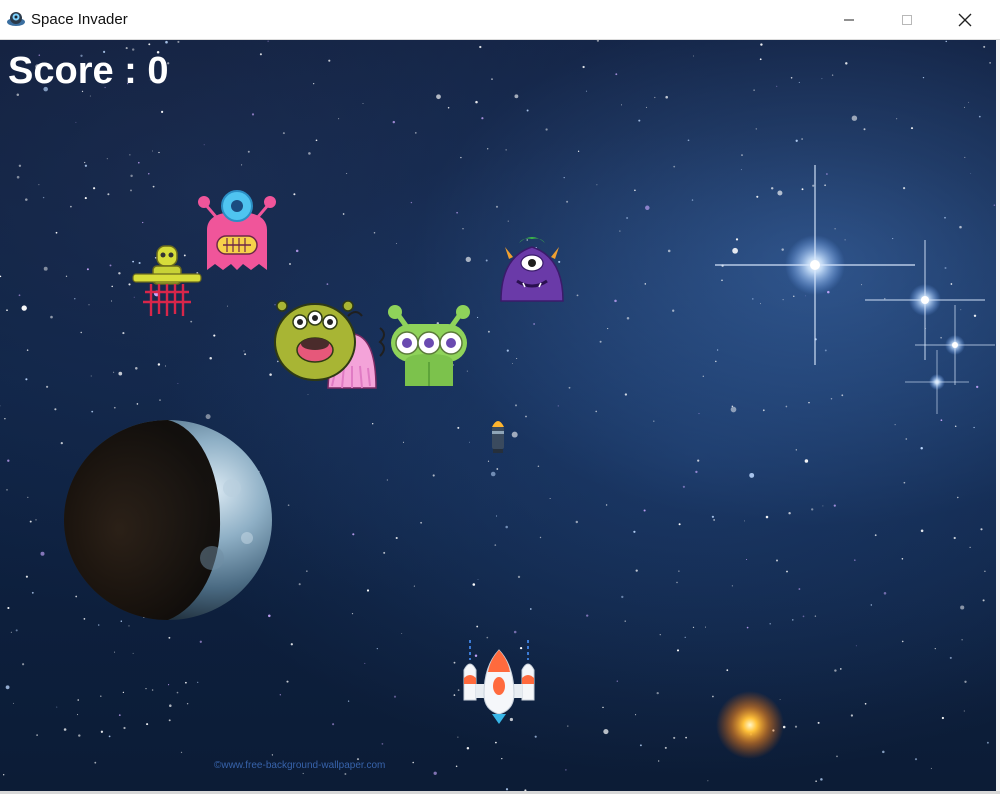 The height and width of the screenshot is (794, 1000). I want to click on title-bar: Space Invader, so click(500, 20).